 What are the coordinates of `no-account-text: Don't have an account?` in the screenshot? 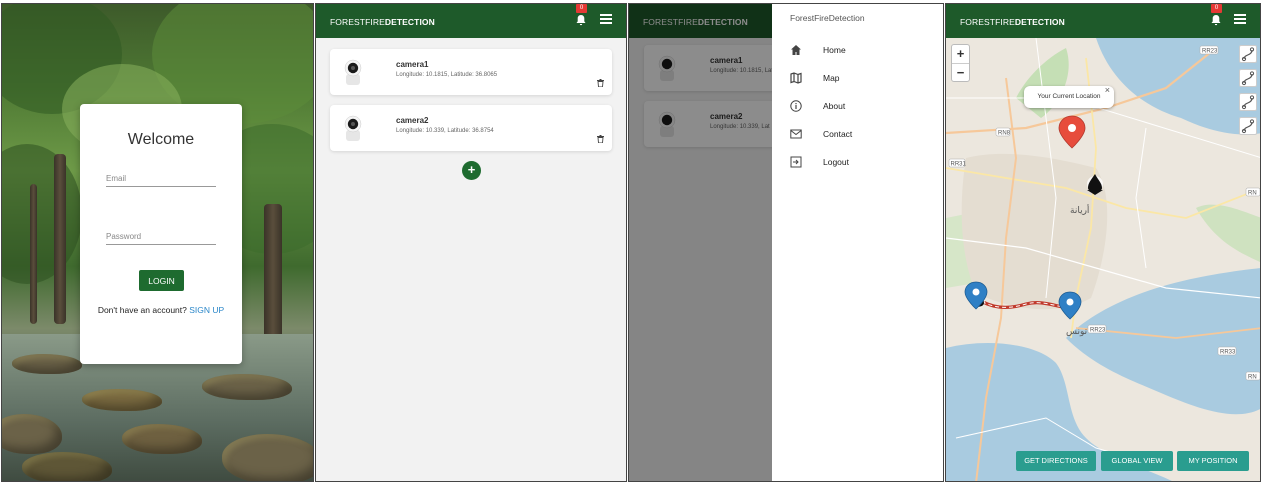 It's located at (142, 310).